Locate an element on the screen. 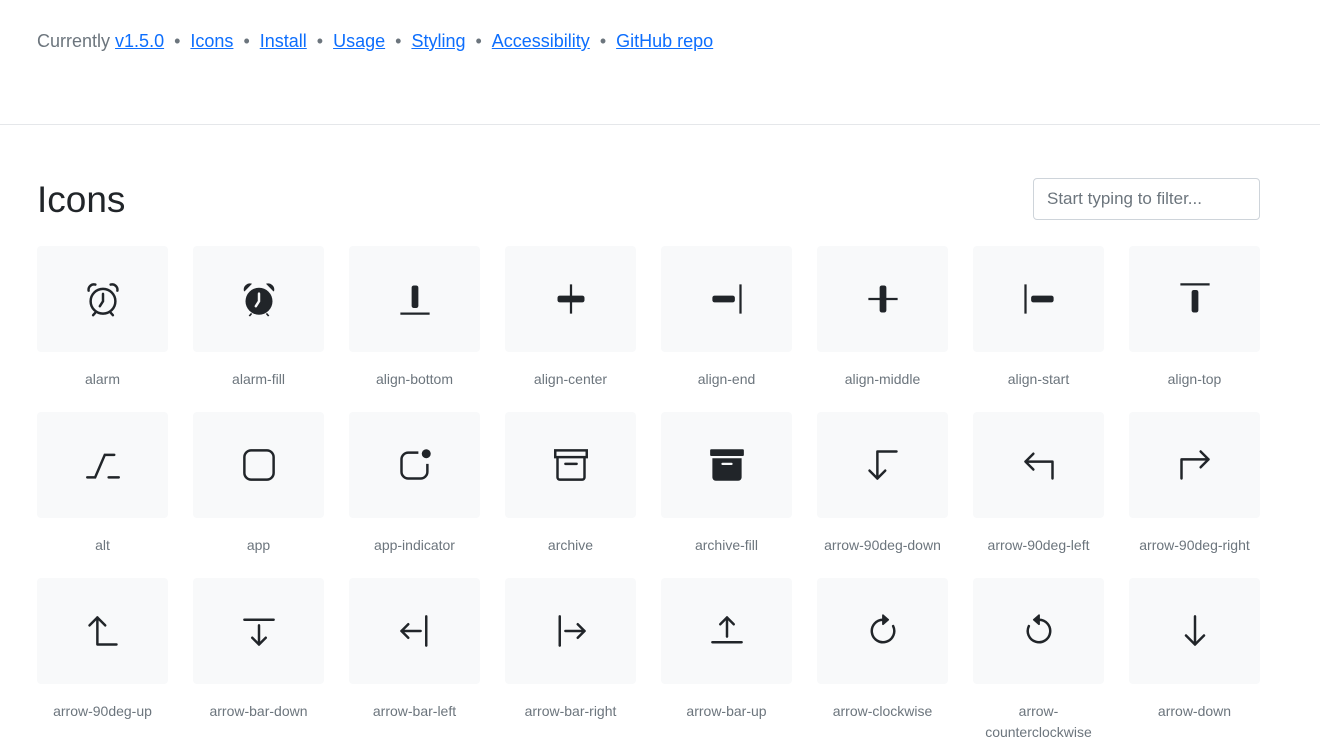 Image resolution: width=1320 pixels, height=756 pixels. arrow-90deg-right-icon is located at coordinates (1194, 465).